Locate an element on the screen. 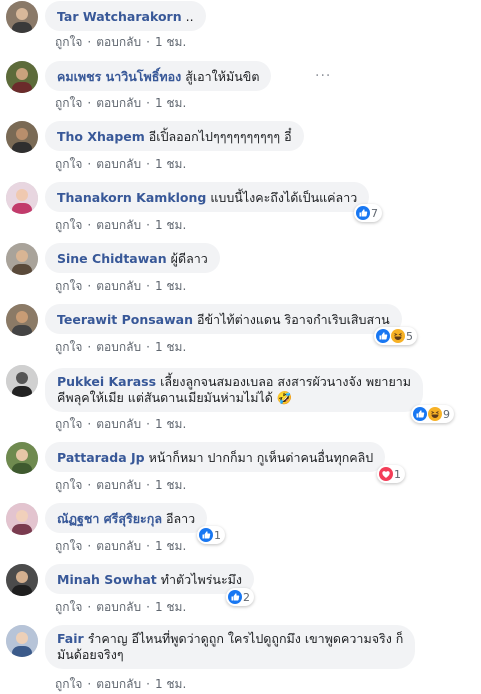  reaction-summary: 9 is located at coordinates (432, 414).